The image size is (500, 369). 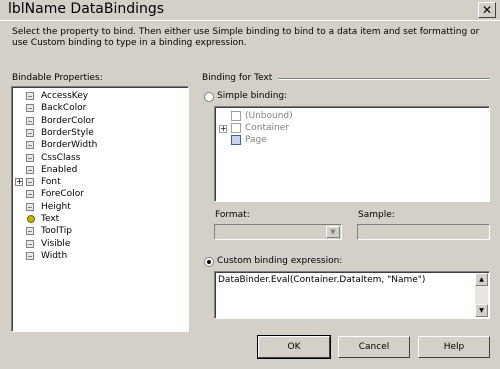 I want to click on sample-field, so click(x=423, y=232).